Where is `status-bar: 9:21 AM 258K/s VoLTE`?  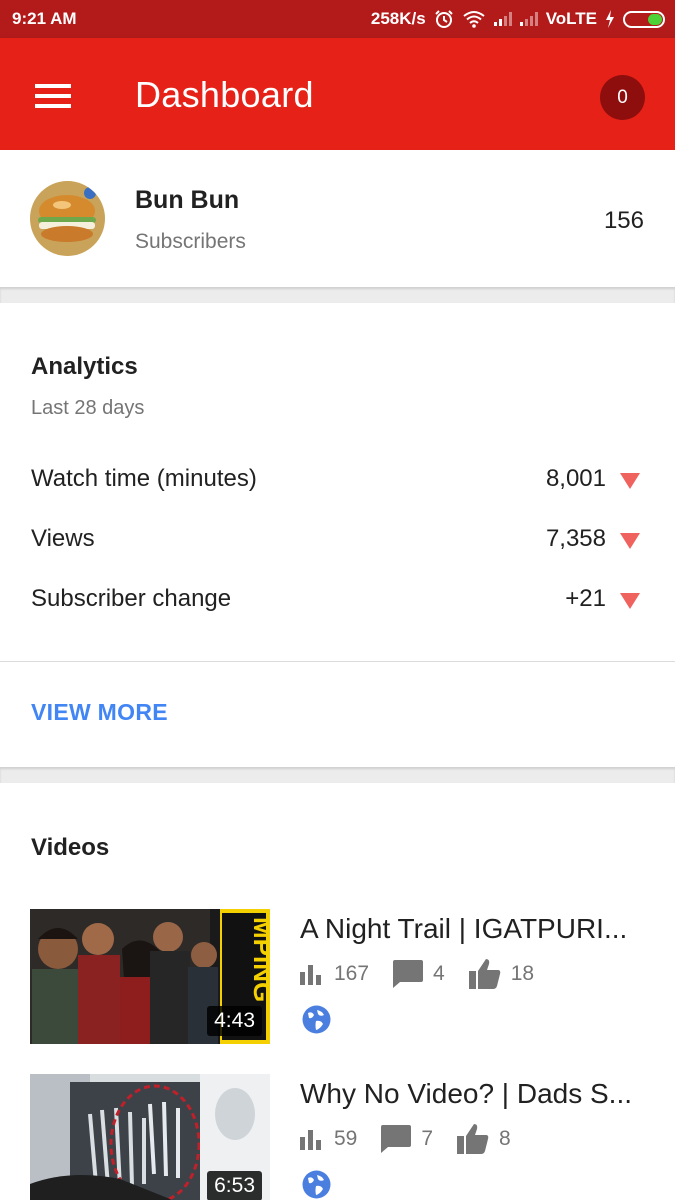
status-bar: 9:21 AM 258K/s VoLTE is located at coordinates (337, 19).